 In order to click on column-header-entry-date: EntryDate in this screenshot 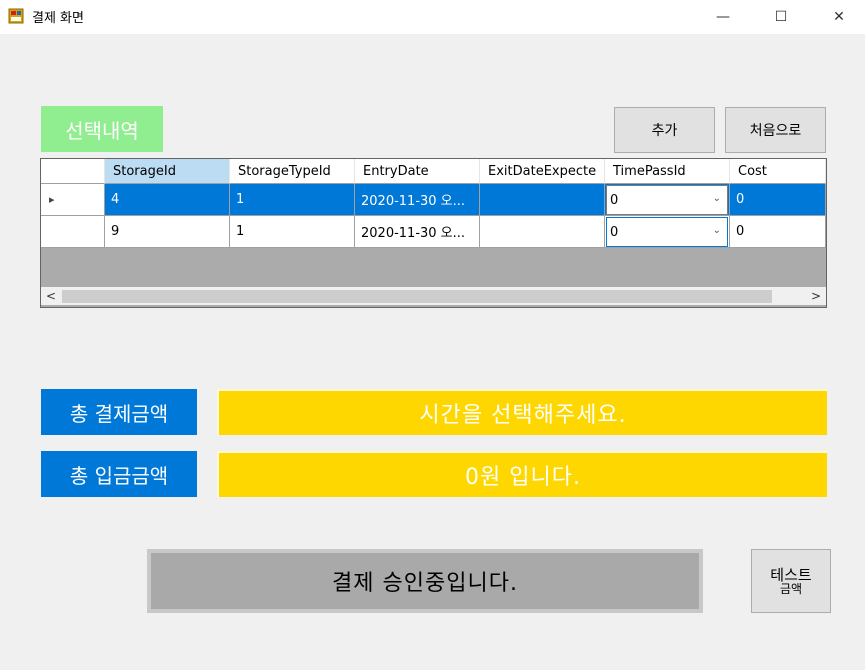, I will do `click(417, 171)`.